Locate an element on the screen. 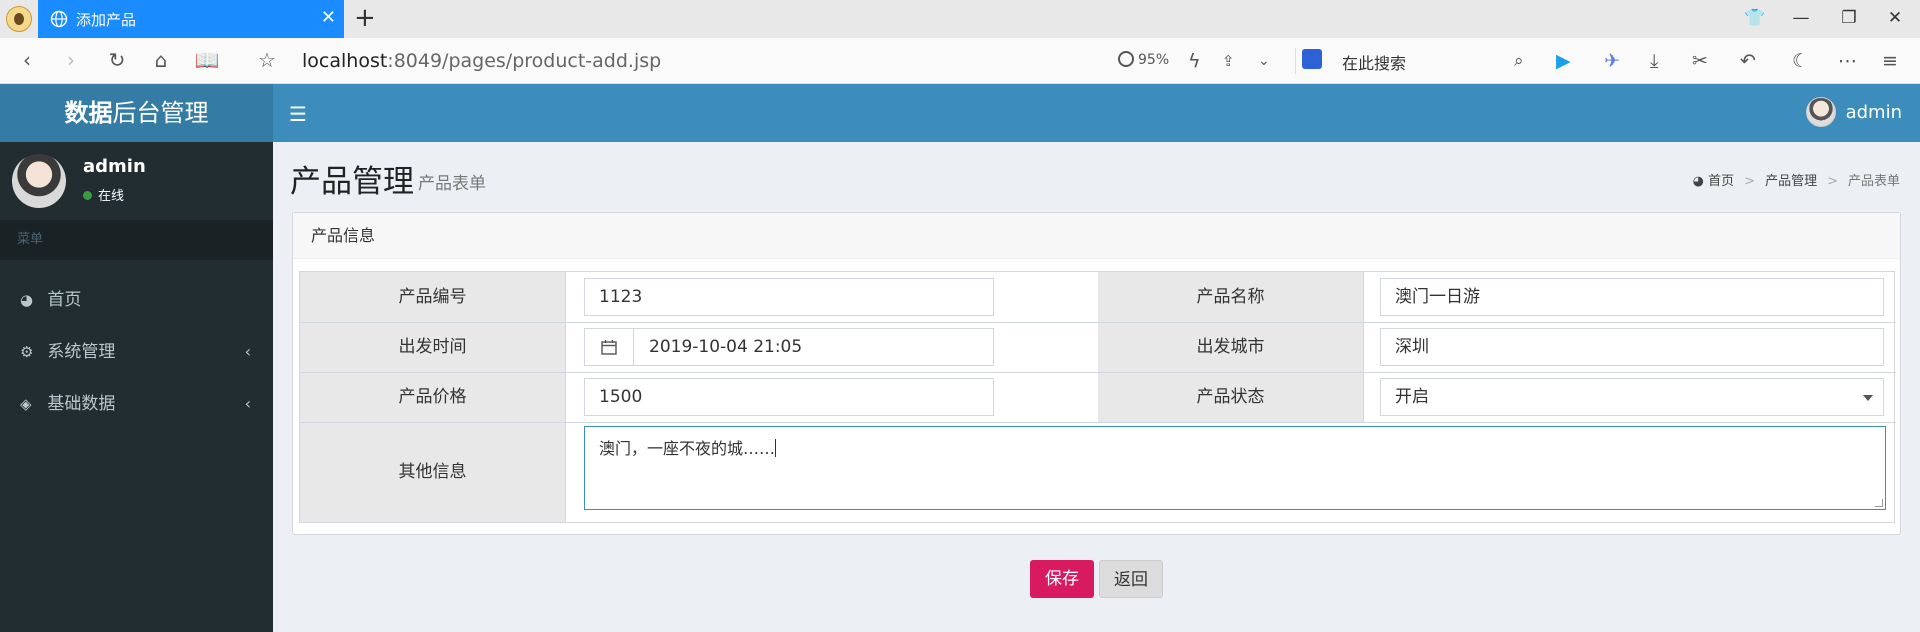 This screenshot has width=1920, height=632. sidebar-item-system: ⚙ 系统管理 ‹ is located at coordinates (136, 352).